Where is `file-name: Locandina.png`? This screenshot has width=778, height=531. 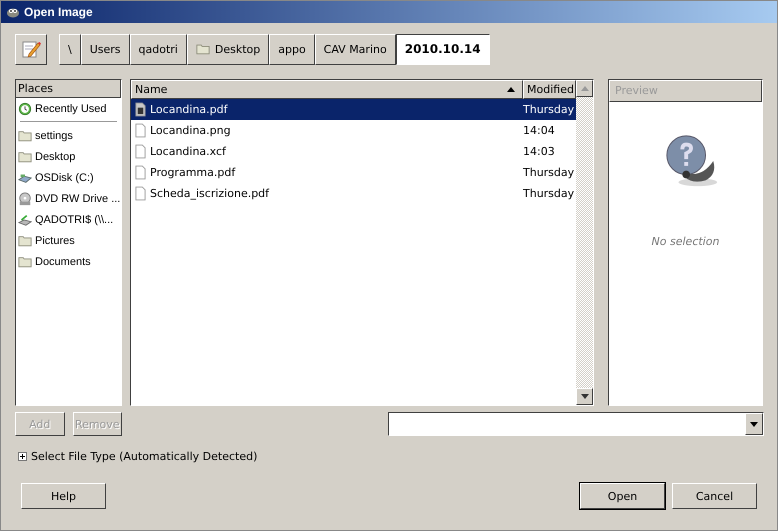 file-name: Locandina.png is located at coordinates (190, 130).